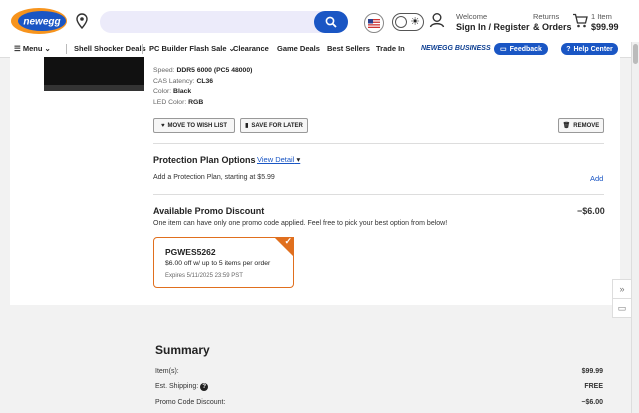  Describe the element at coordinates (408, 22) in the screenshot. I see `theme-toggle: ☀` at that location.